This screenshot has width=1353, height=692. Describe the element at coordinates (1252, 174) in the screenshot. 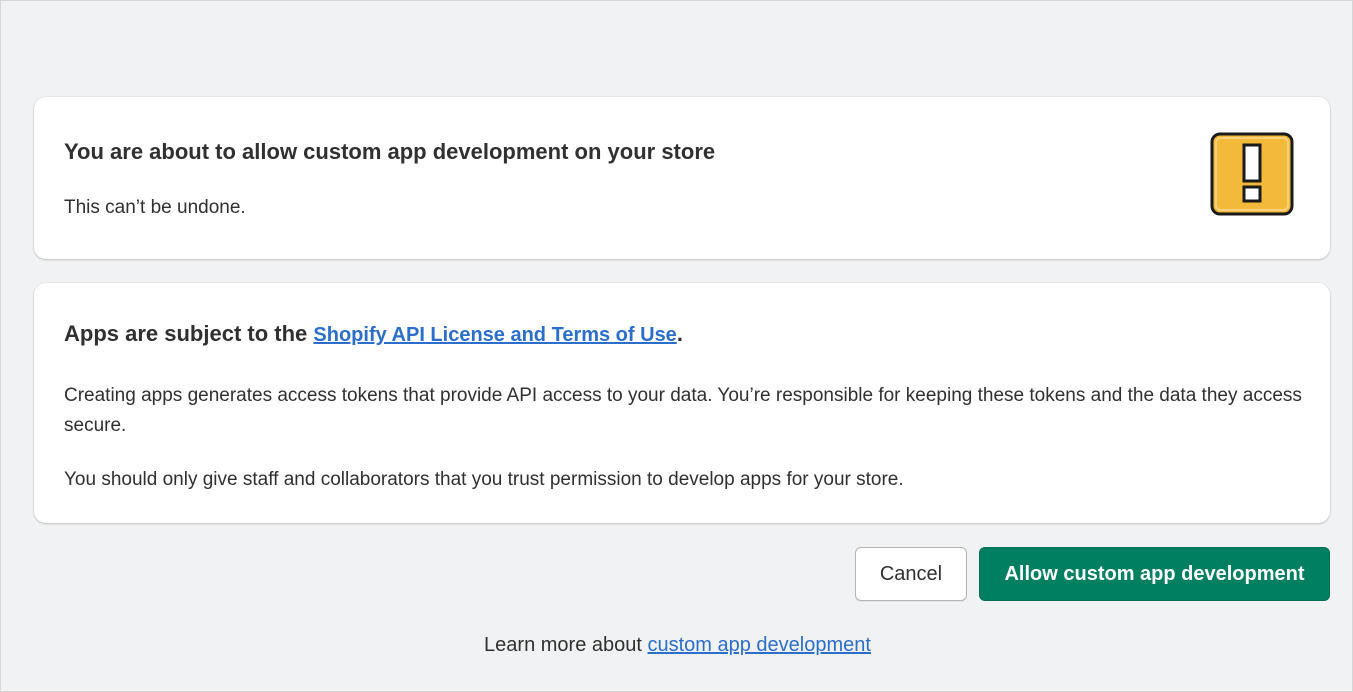

I see `exclamation-icon` at that location.